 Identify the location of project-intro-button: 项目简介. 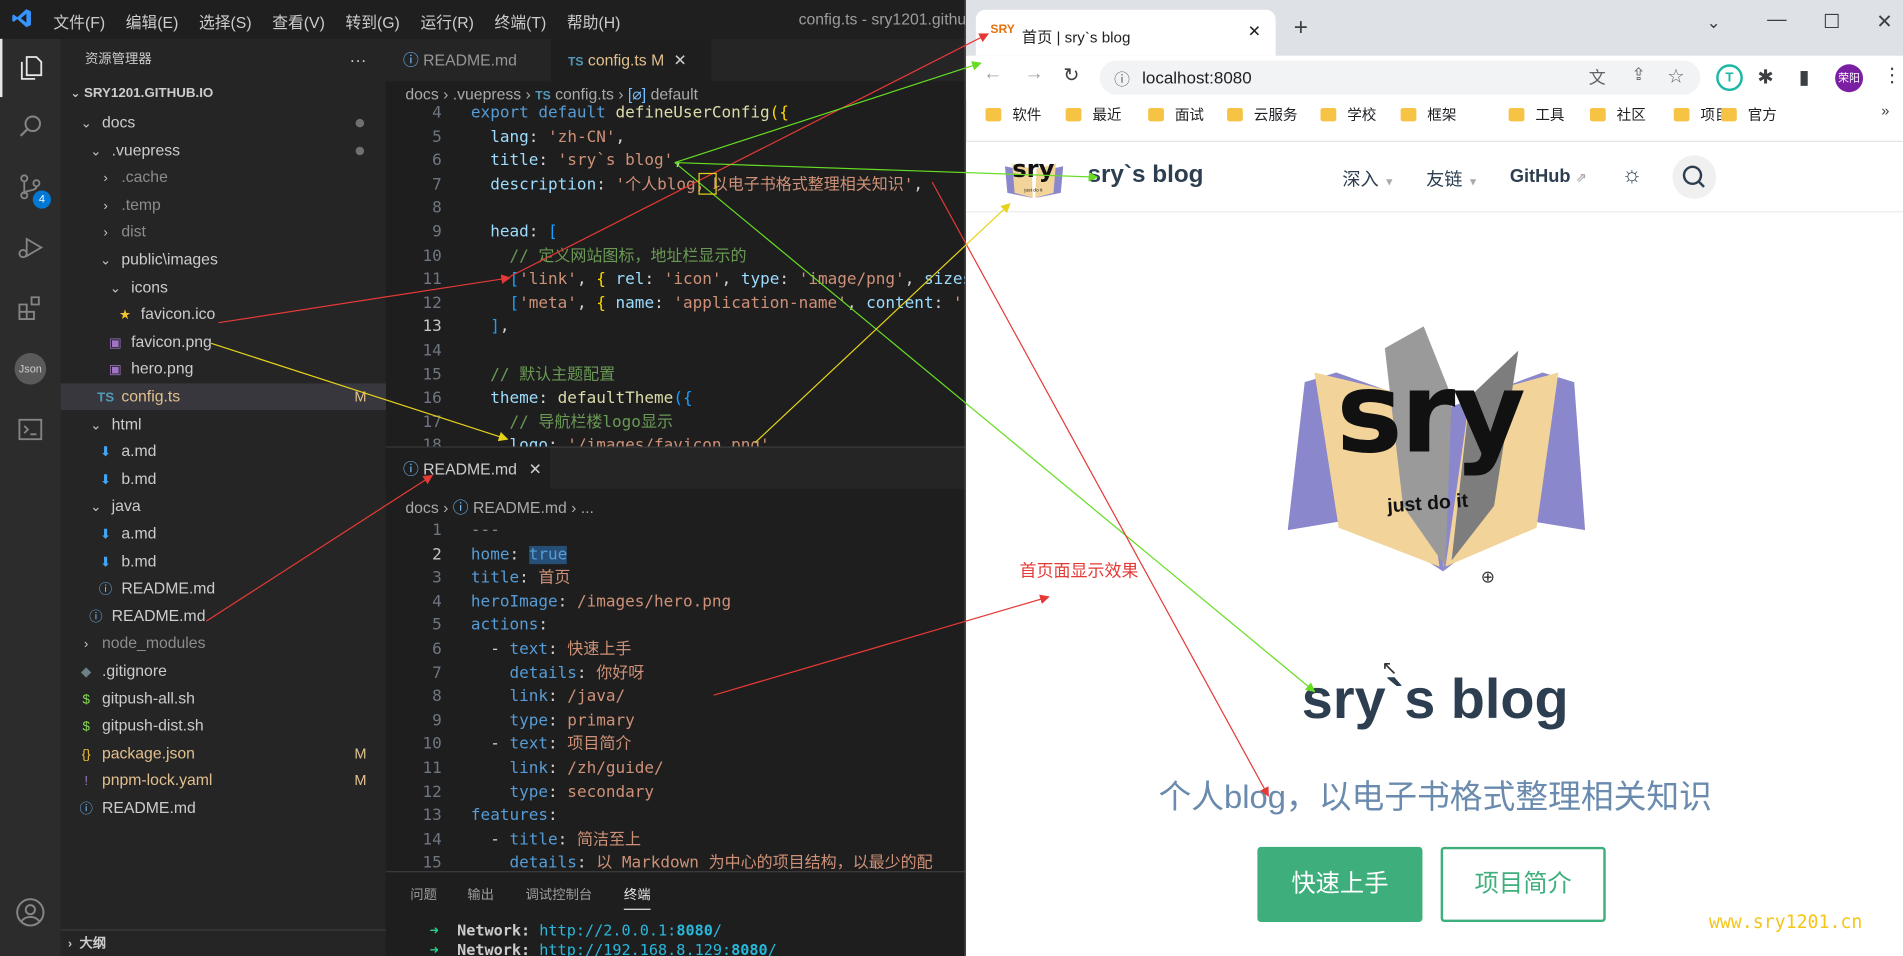
(1523, 884).